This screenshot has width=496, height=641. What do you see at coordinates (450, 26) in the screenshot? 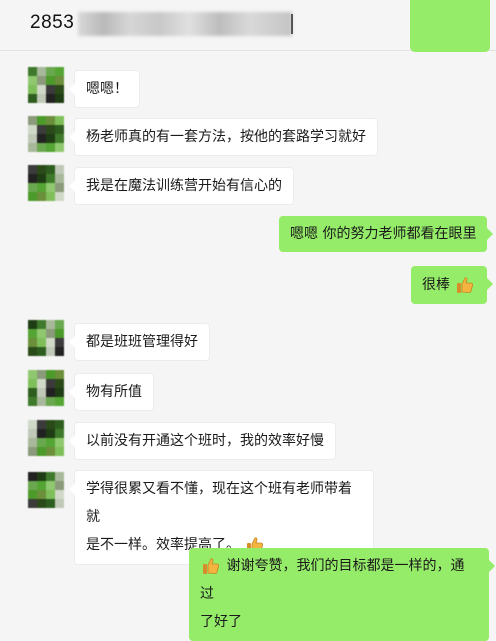
I see `previous-message-bubble` at bounding box center [450, 26].